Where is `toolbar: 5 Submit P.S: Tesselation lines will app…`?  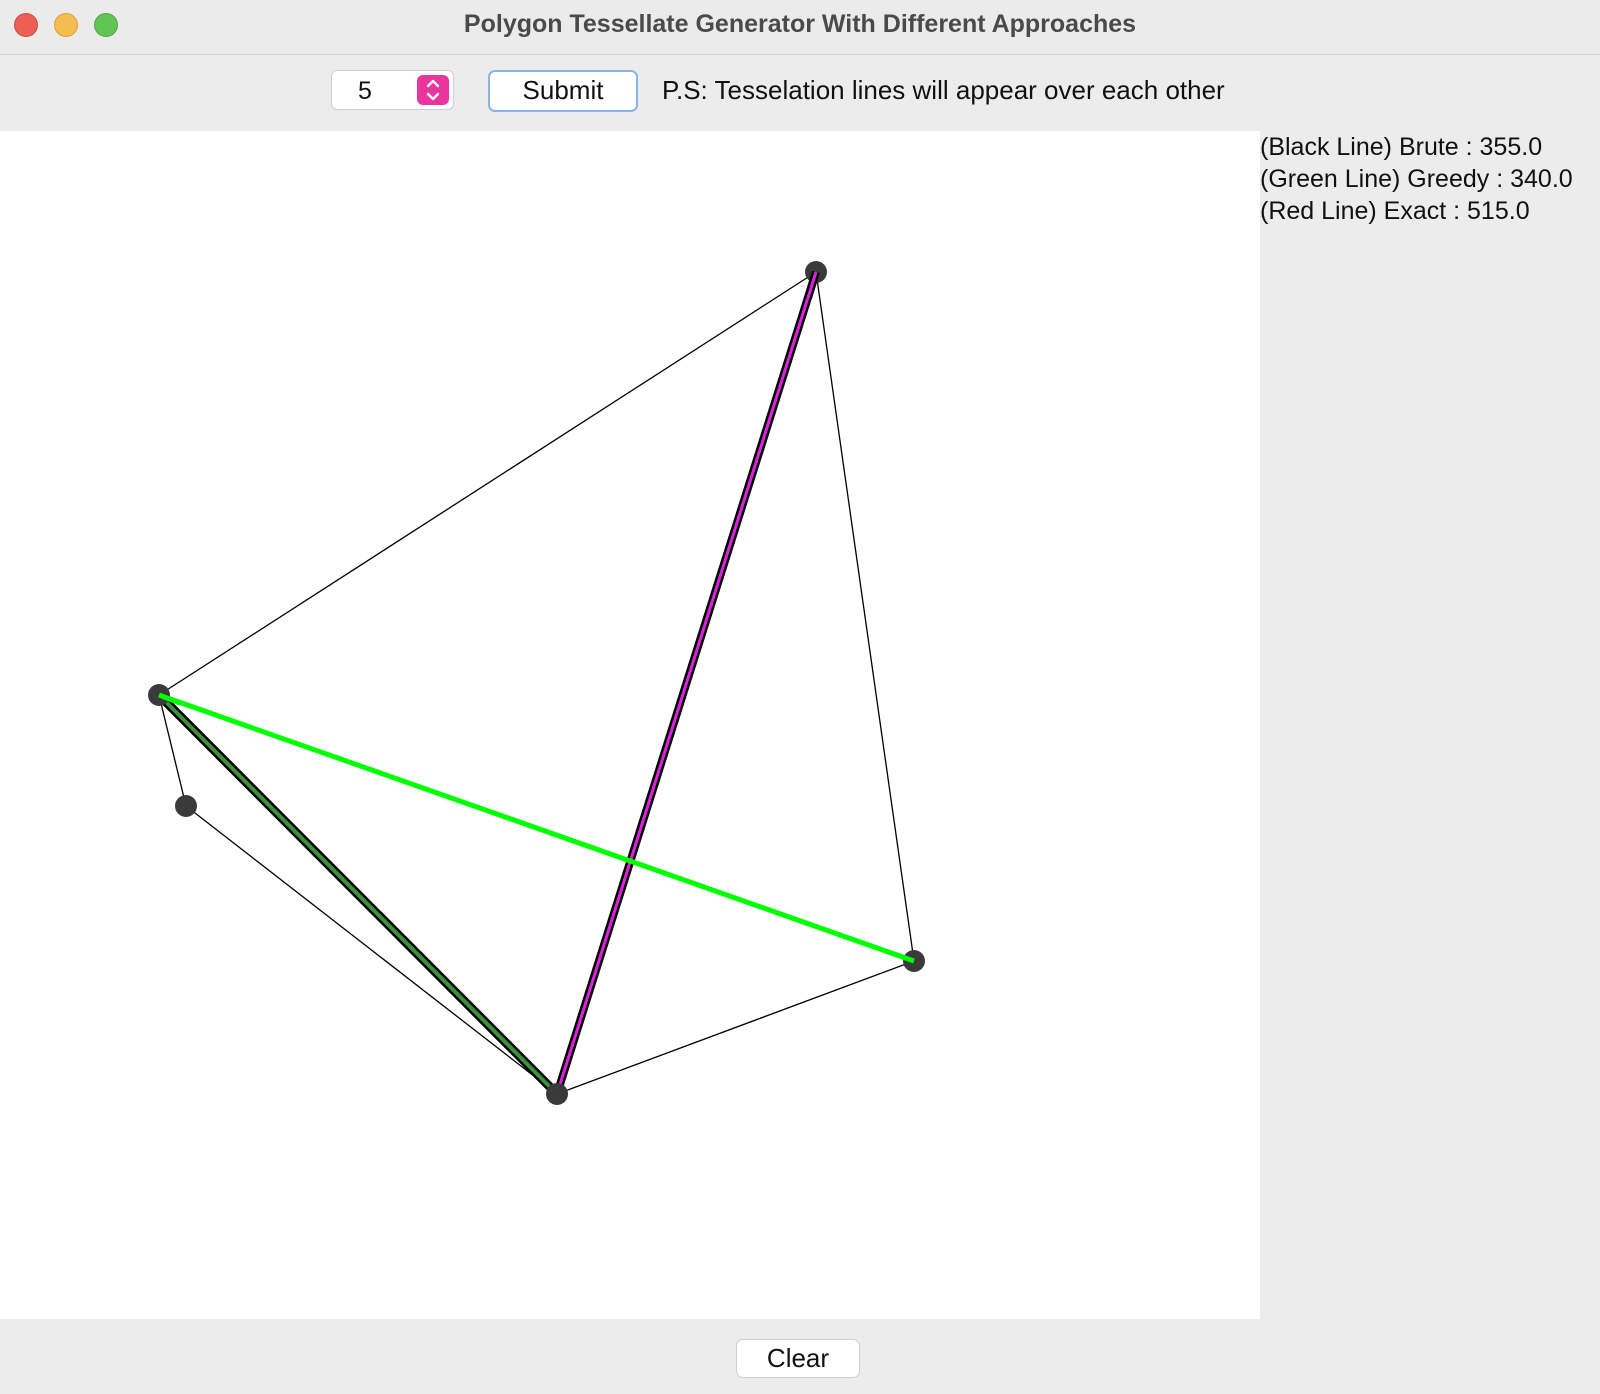 toolbar: 5 Submit P.S: Tesselation lines will app… is located at coordinates (800, 93).